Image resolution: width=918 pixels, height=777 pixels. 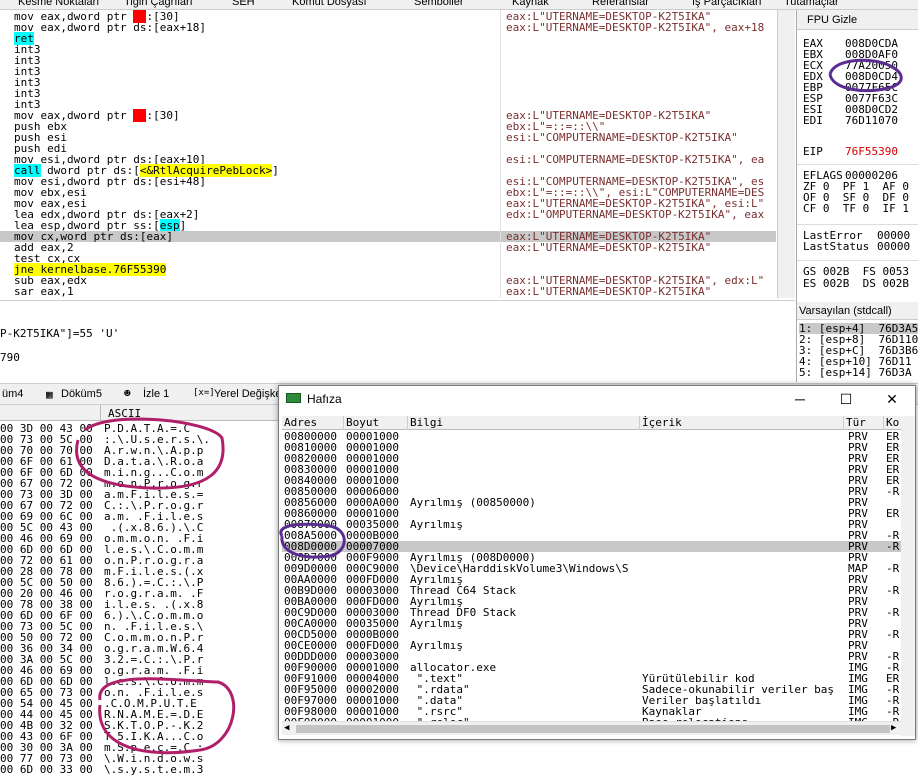 I want to click on comment-column-divider, so click(x=500, y=154).